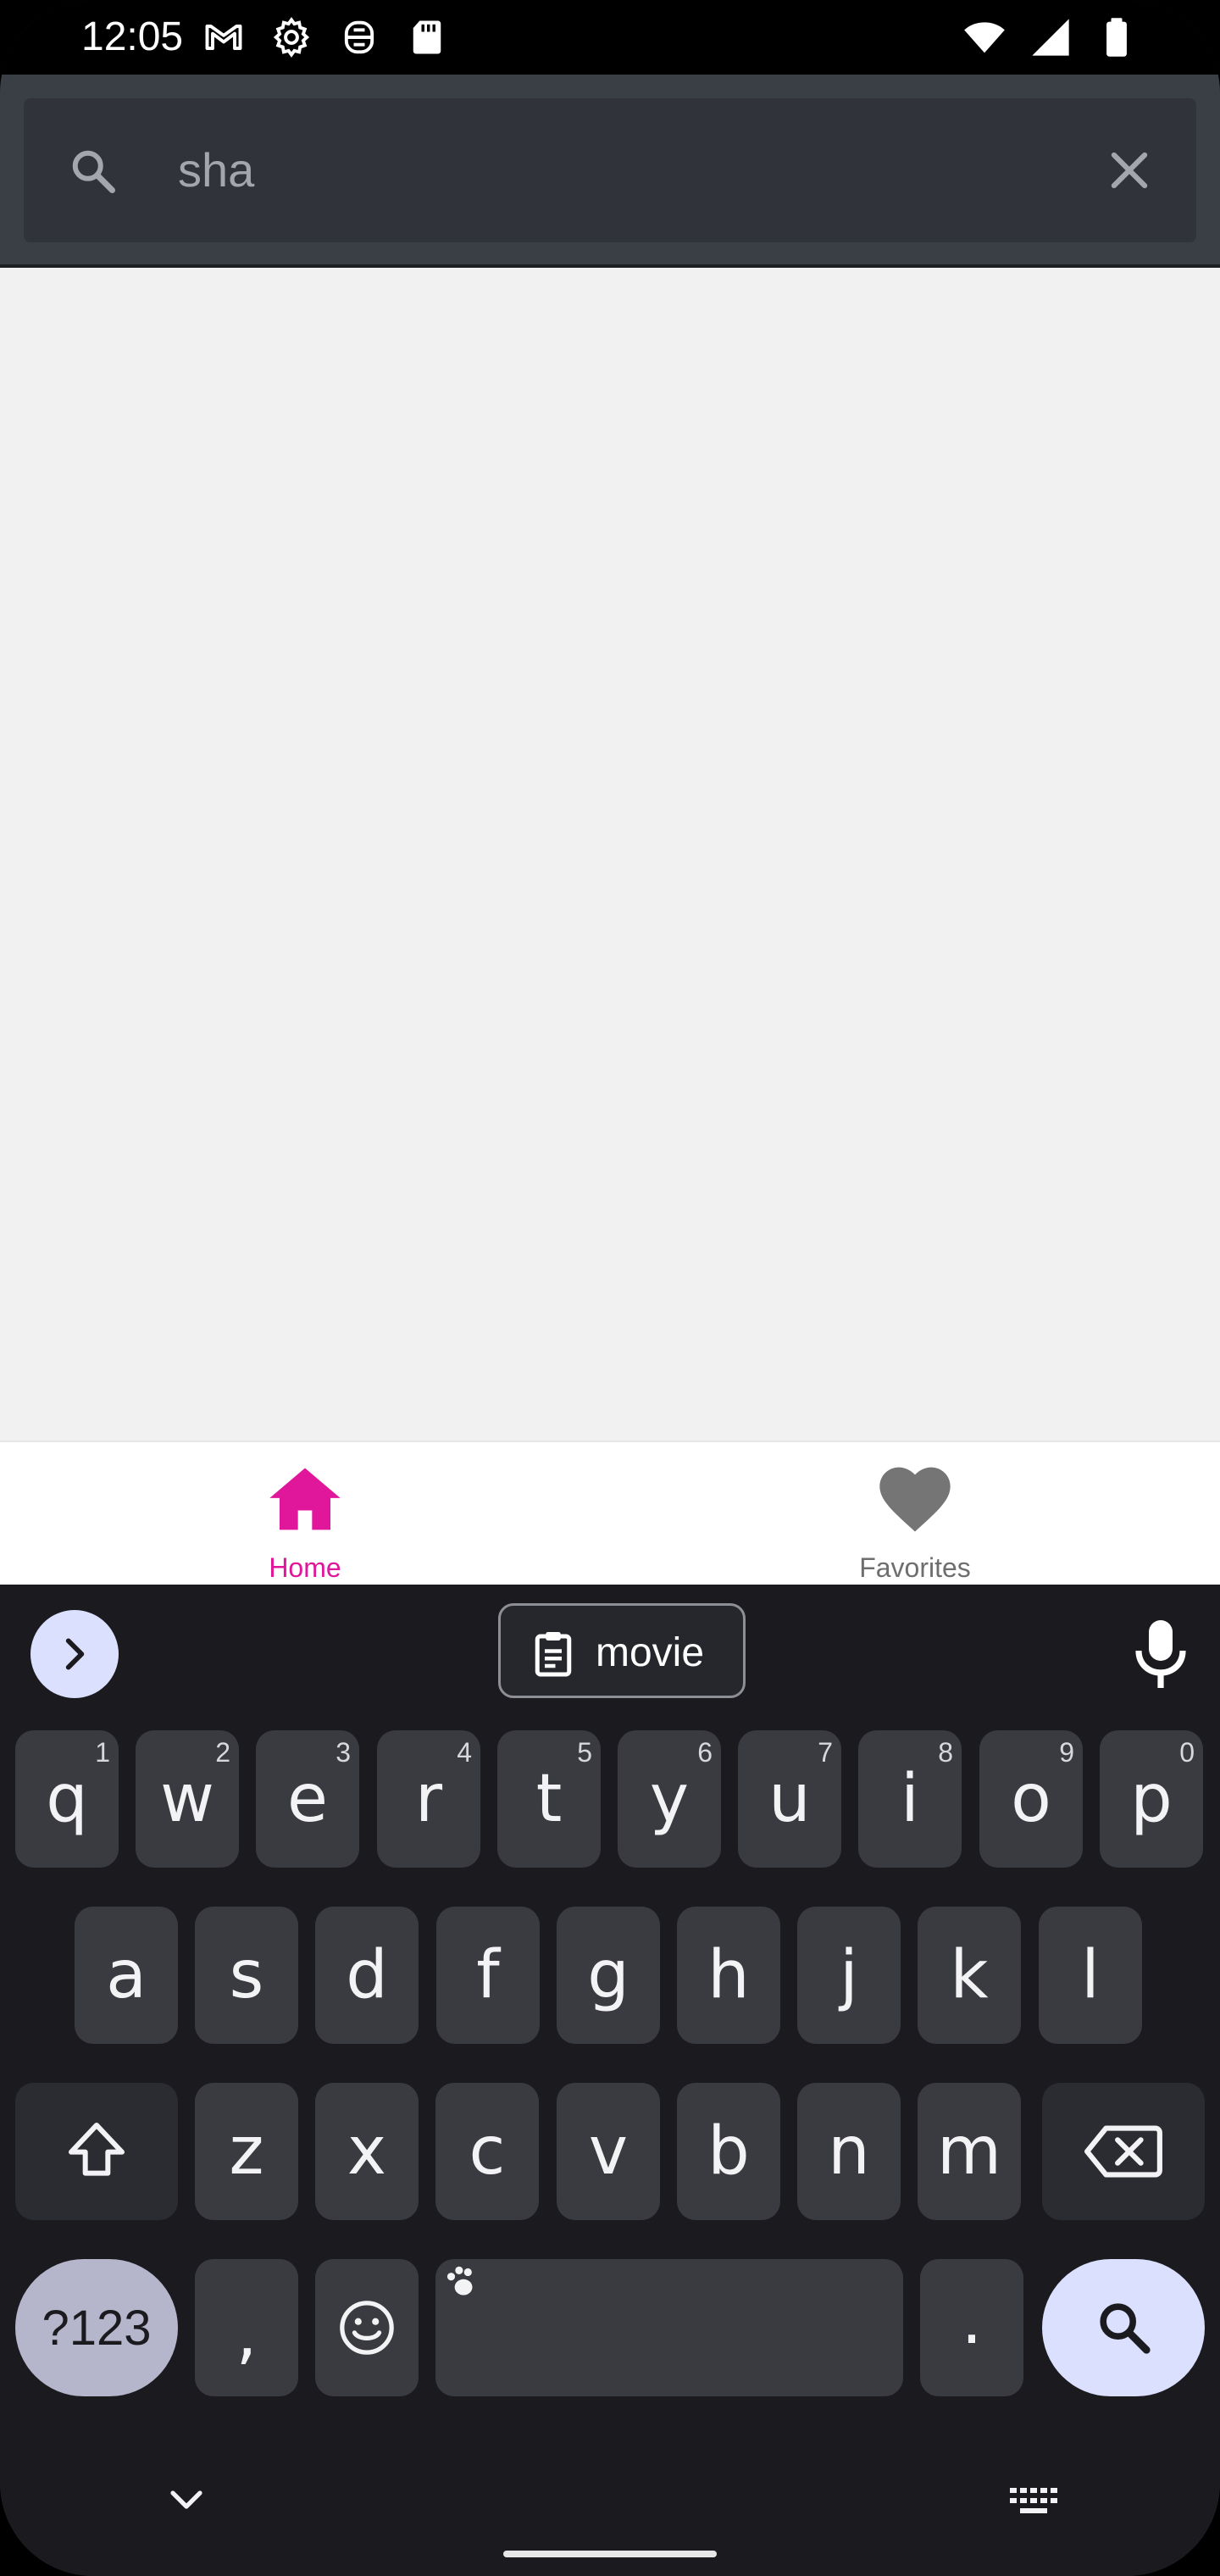 The image size is (1220, 2576). What do you see at coordinates (186, 2501) in the screenshot?
I see `hide-keyboard-chevron-icon` at bounding box center [186, 2501].